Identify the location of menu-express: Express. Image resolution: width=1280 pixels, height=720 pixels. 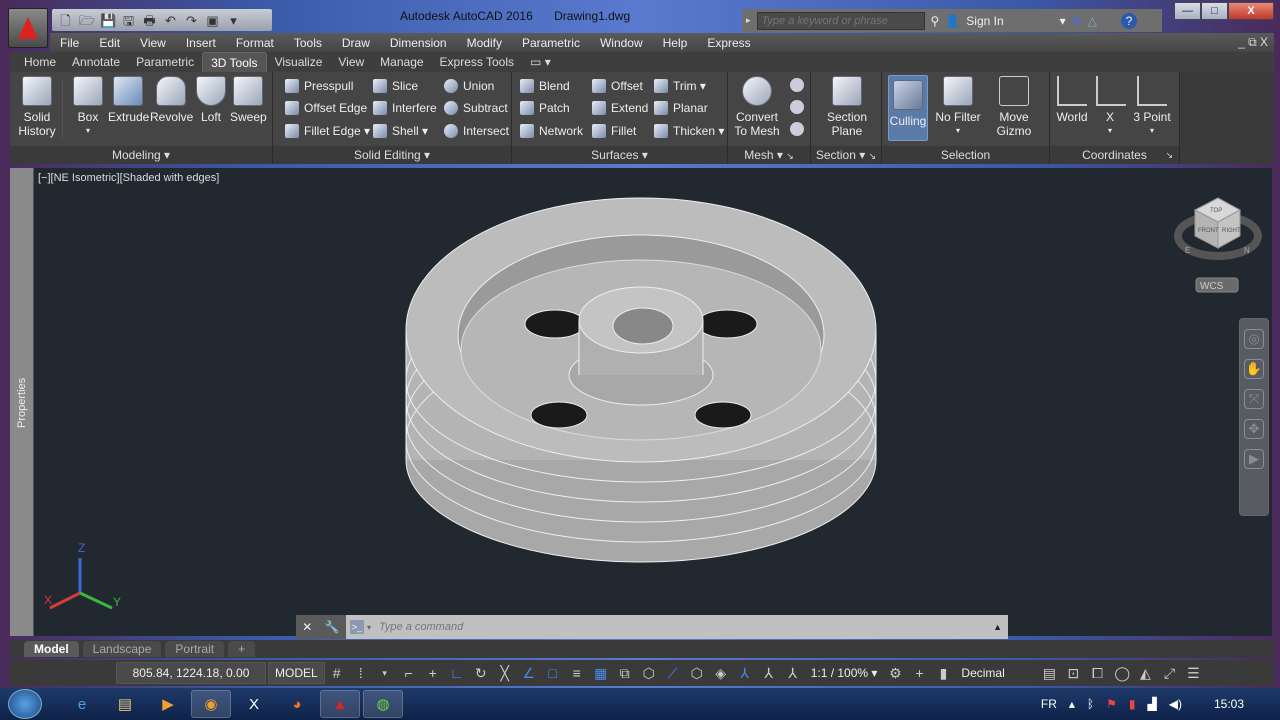
(728, 43).